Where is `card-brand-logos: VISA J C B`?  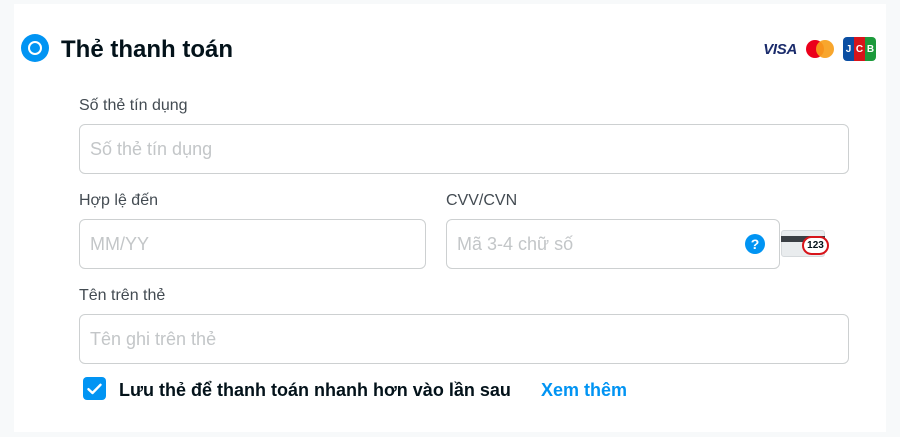 card-brand-logos: VISA J C B is located at coordinates (819, 49).